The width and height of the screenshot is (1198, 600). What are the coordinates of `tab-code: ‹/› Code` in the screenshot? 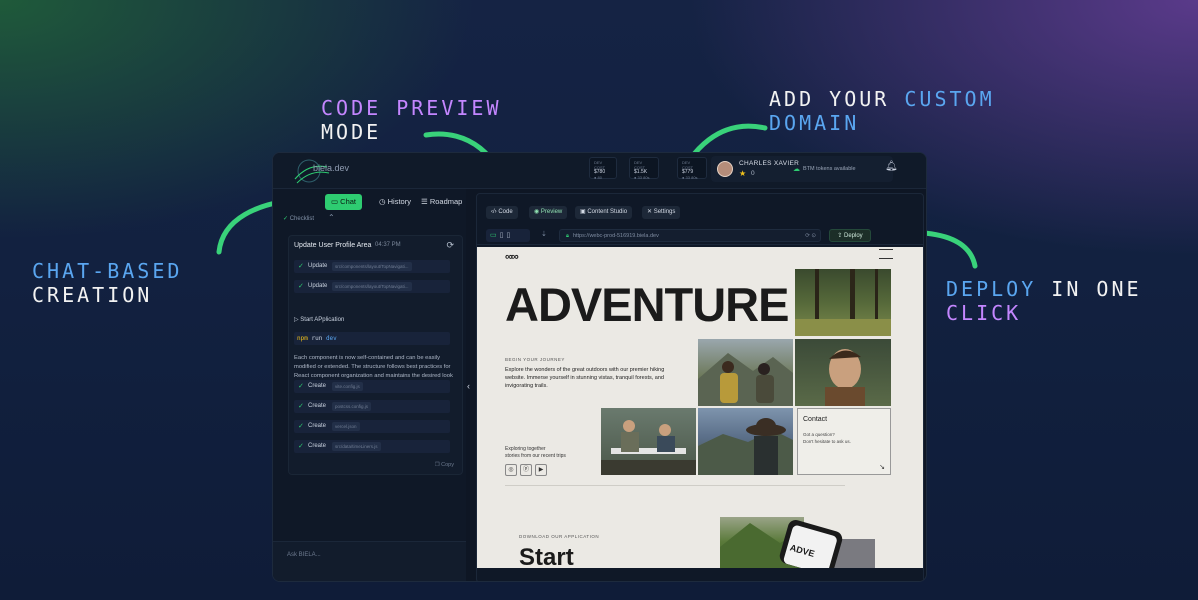 It's located at (502, 212).